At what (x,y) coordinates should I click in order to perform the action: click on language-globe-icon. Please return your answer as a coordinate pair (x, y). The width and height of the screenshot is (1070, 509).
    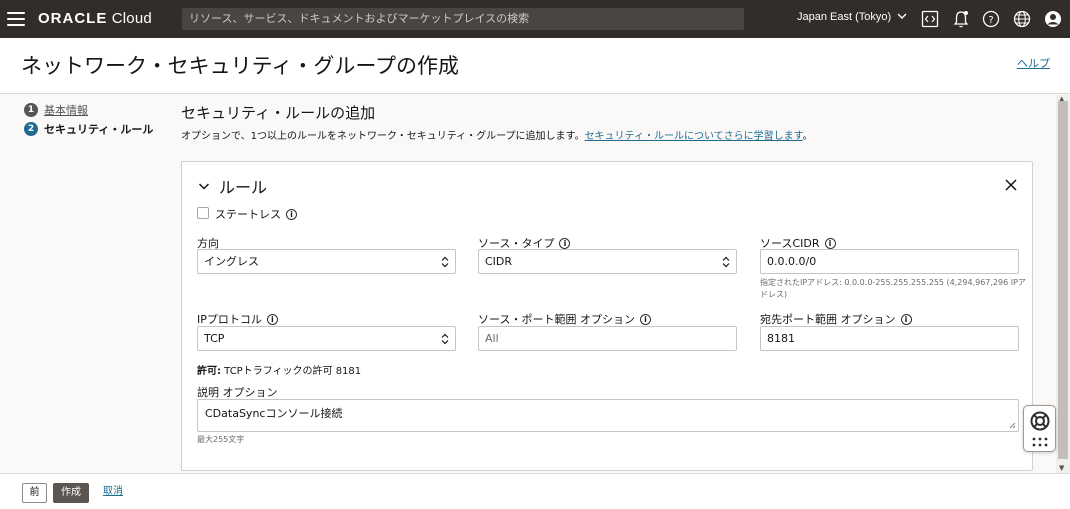
    Looking at the image, I should click on (1022, 19).